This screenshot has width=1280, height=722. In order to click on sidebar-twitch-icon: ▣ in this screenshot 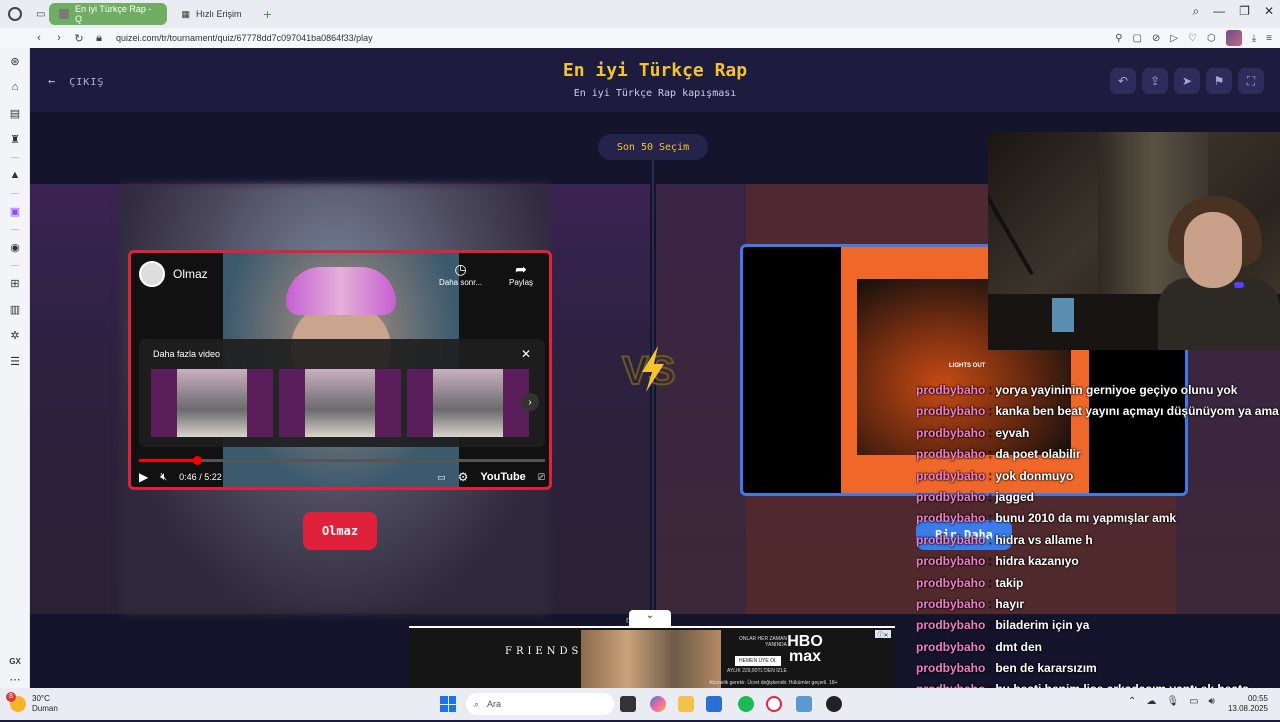, I will do `click(15, 211)`.